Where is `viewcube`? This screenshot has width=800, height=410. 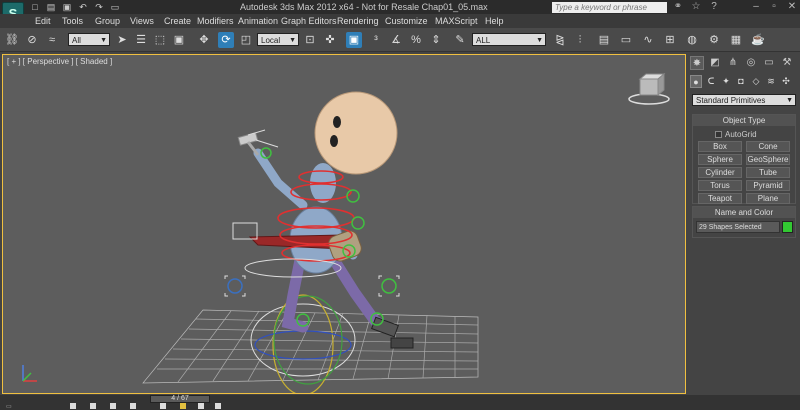
viewcube is located at coordinates (649, 88).